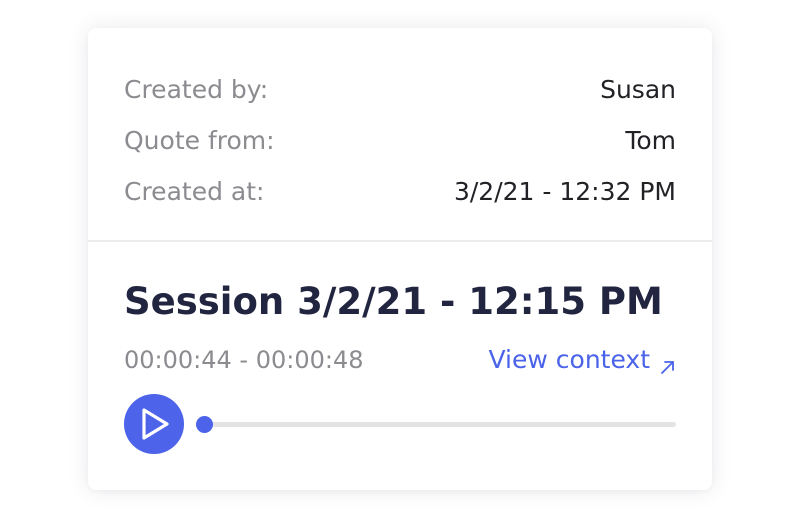 Image resolution: width=800 pixels, height=521 pixels. Describe the element at coordinates (194, 191) in the screenshot. I see `created-at-label: Created at:` at that location.